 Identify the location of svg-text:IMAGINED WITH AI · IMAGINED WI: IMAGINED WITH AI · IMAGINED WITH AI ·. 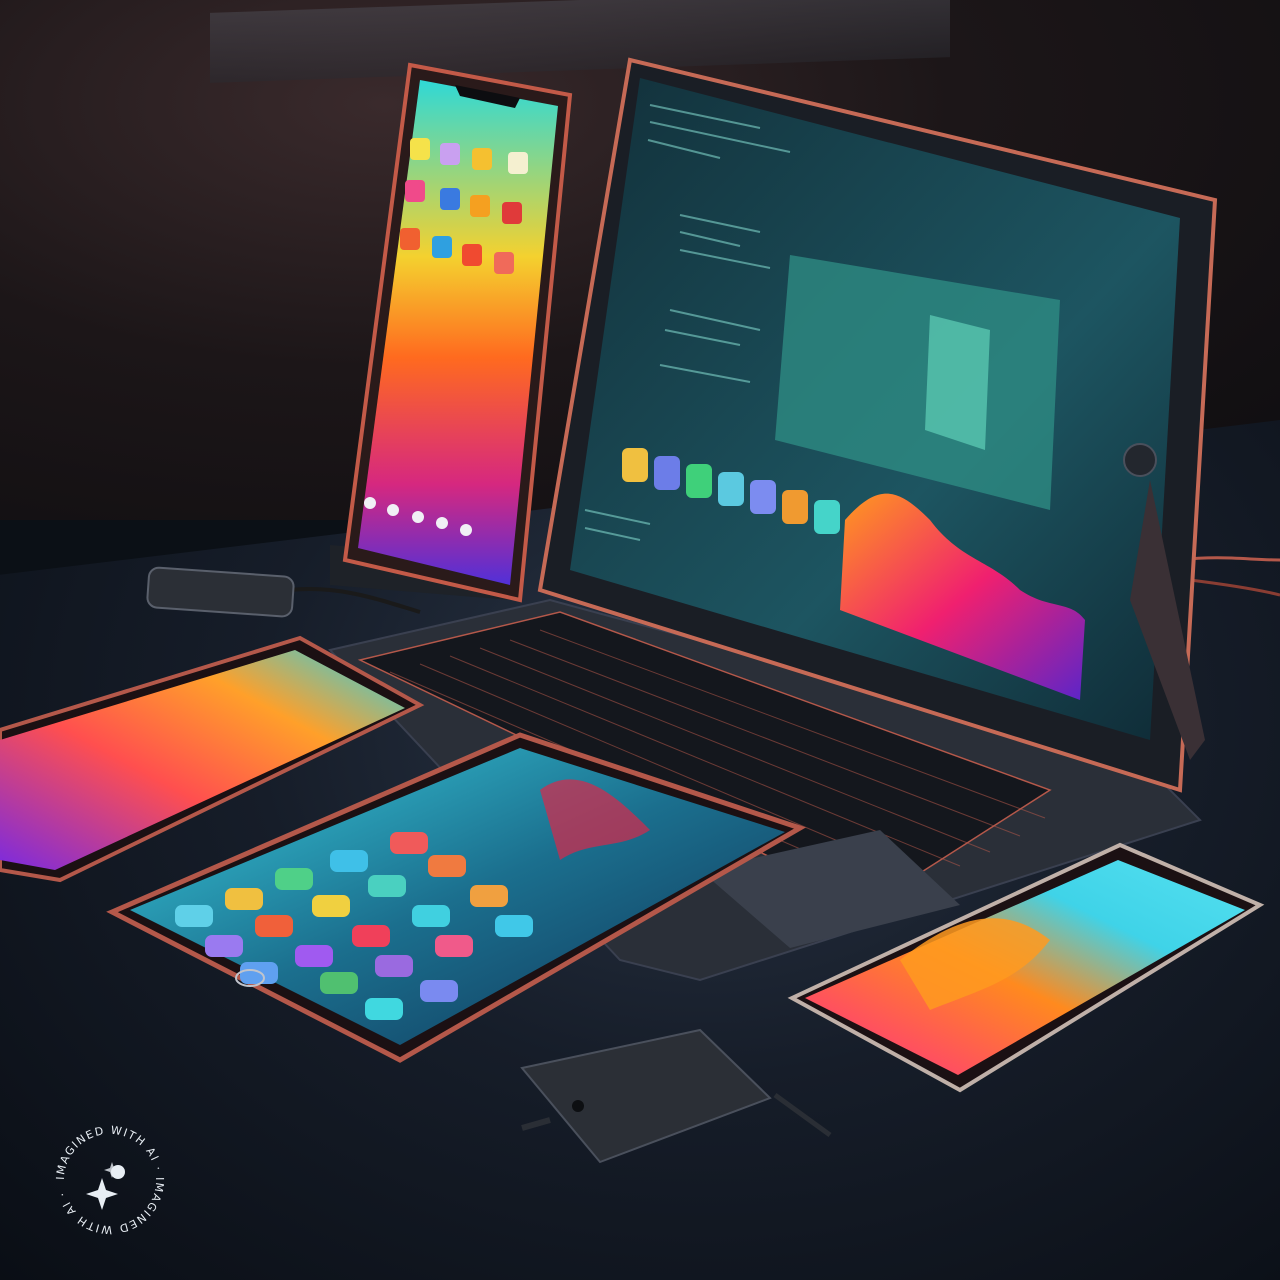
(110, 1180).